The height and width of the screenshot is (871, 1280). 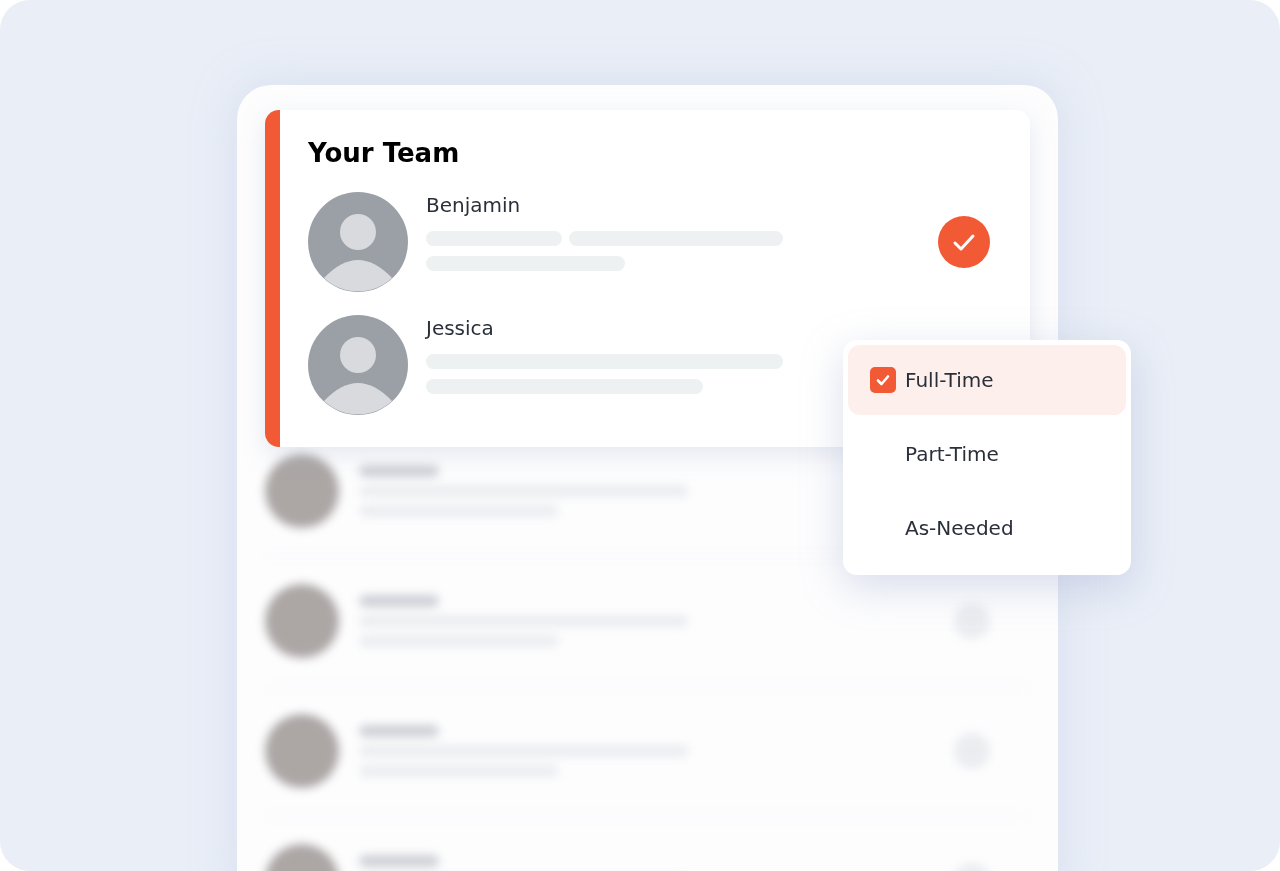 I want to click on member-name: Jessica, so click(x=460, y=327).